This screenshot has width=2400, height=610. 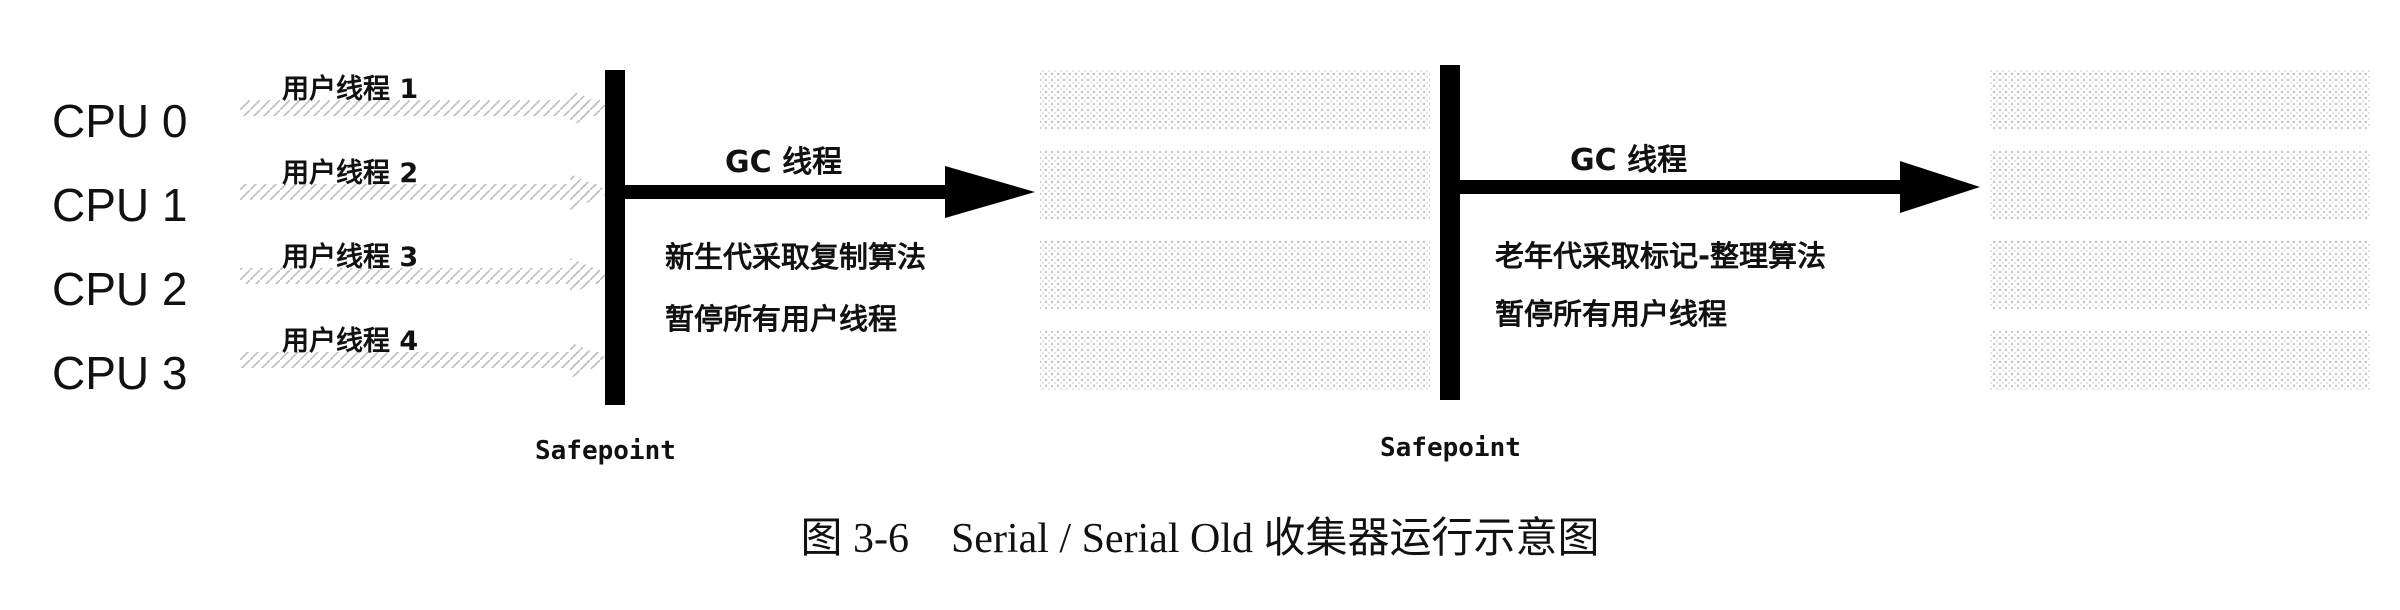 What do you see at coordinates (781, 319) in the screenshot?
I see `phase1-desc-line2: 暂停所有用户线程` at bounding box center [781, 319].